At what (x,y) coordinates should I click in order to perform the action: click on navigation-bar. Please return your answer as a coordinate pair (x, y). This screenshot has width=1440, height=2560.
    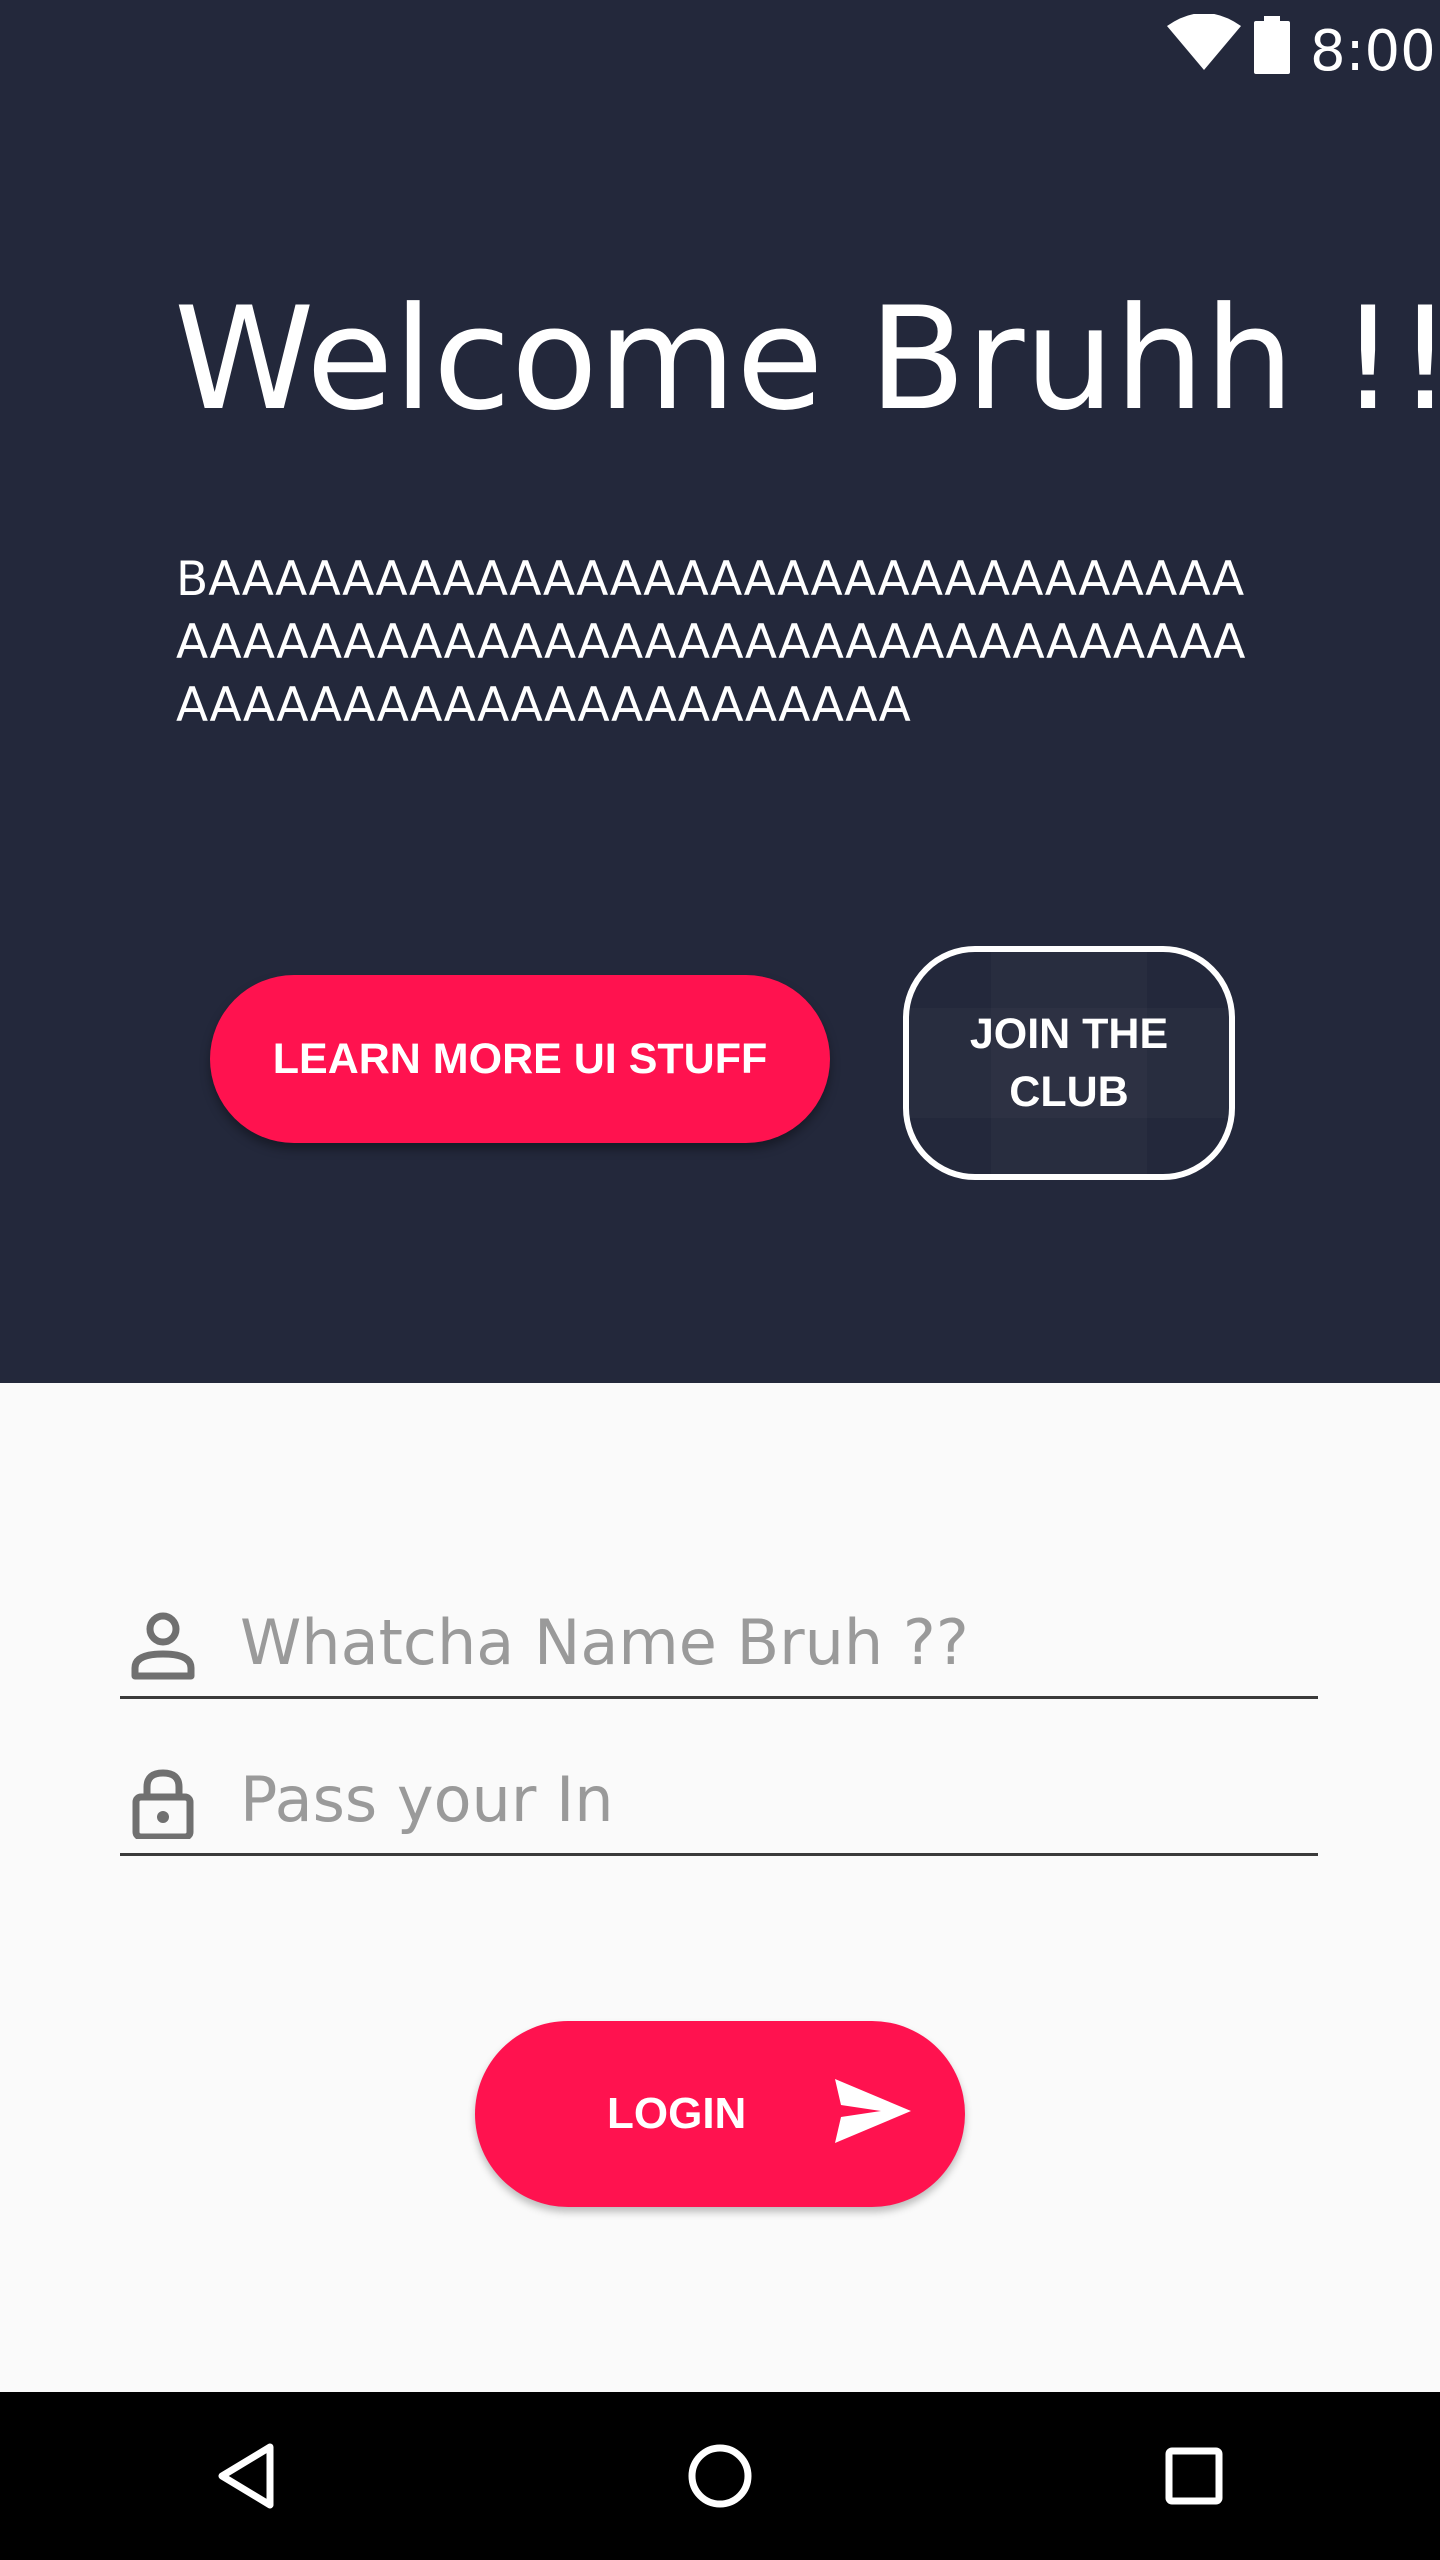
    Looking at the image, I should click on (720, 2476).